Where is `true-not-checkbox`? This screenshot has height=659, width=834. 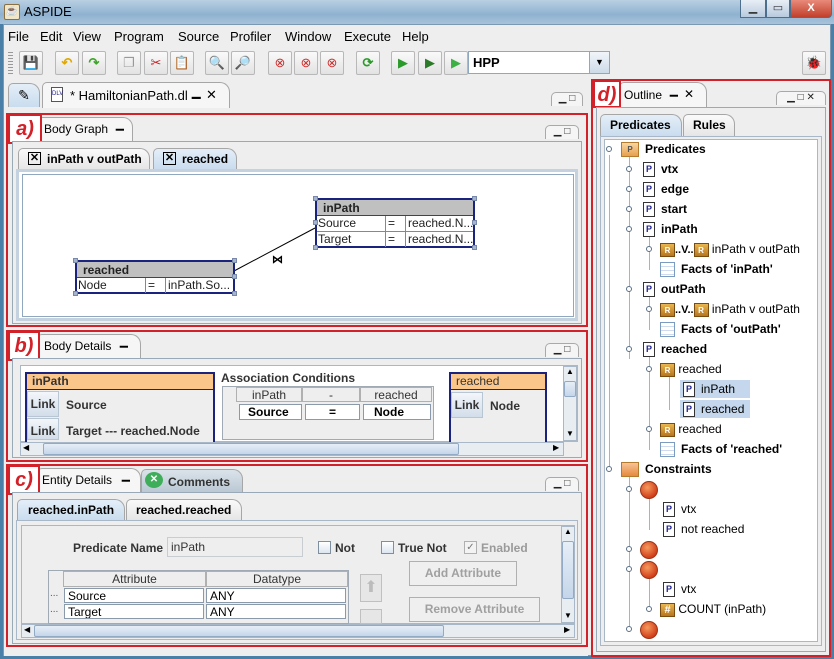 true-not-checkbox is located at coordinates (387, 547).